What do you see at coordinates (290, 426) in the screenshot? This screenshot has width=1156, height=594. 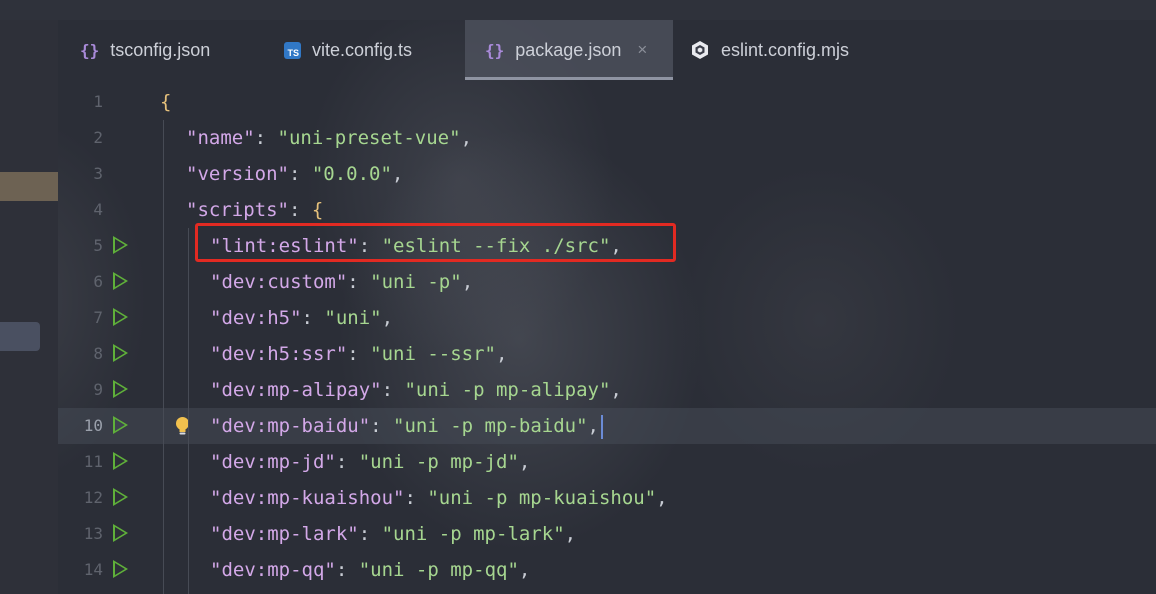 I see `json-key: "dev:mp-baidu"` at bounding box center [290, 426].